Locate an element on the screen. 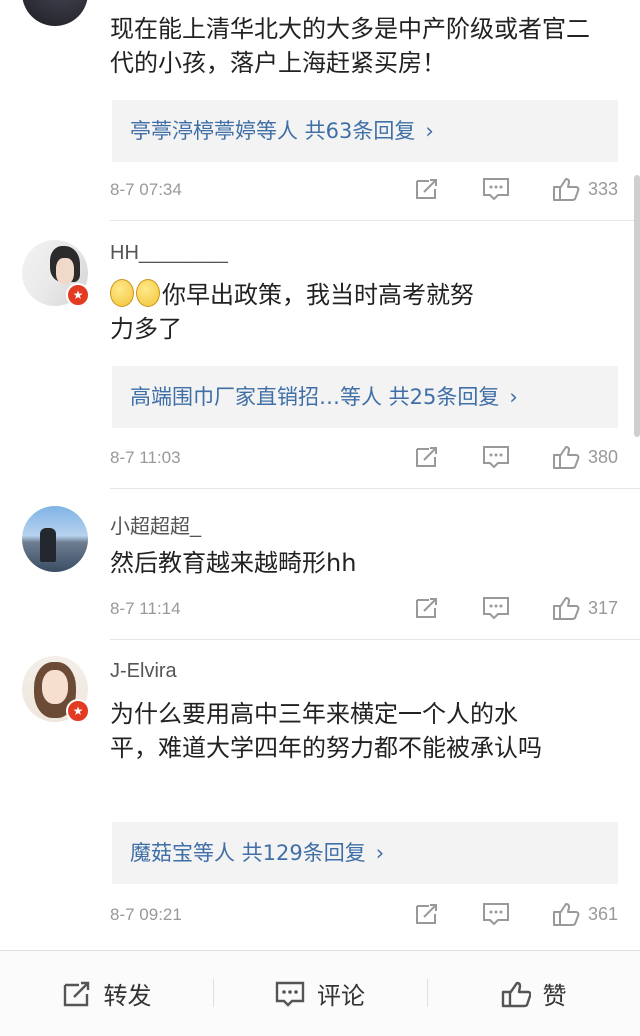 The image size is (640, 1036). forward-label: 转发 is located at coordinates (127, 996).